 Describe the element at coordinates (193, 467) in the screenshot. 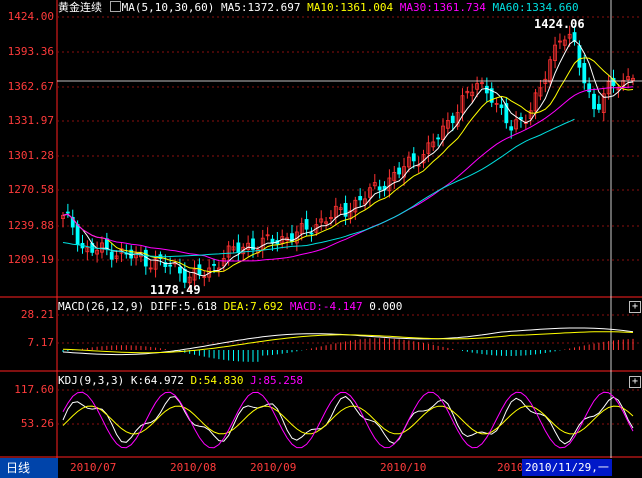

I see `x-tick-month: 2010/08` at that location.